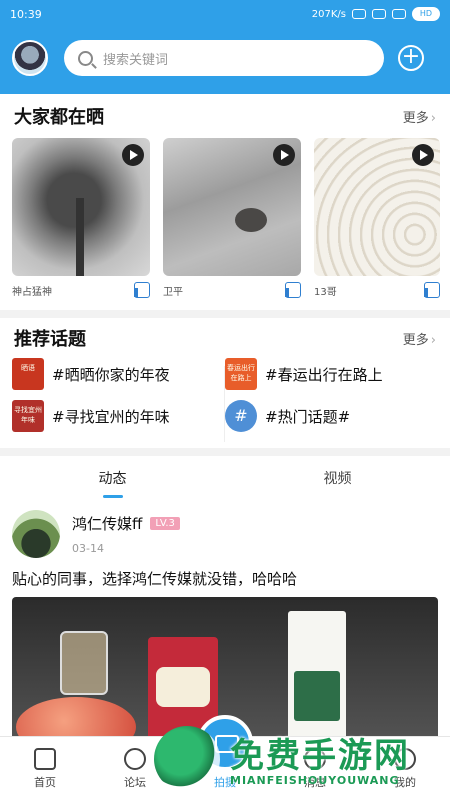 The height and width of the screenshot is (800, 450). I want to click on nav-shoot: 拍摄, so click(225, 757).